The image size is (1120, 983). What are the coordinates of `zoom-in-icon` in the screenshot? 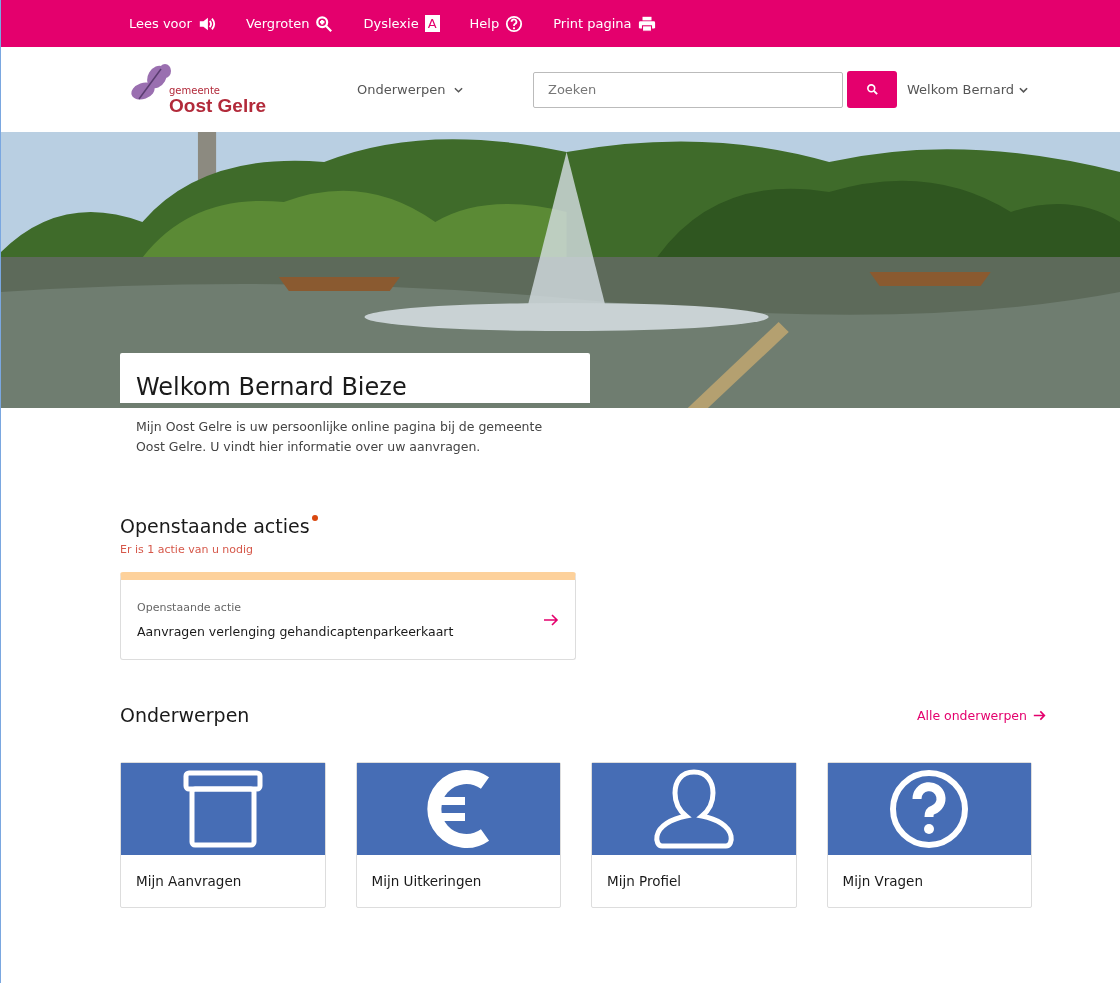 It's located at (324, 23).